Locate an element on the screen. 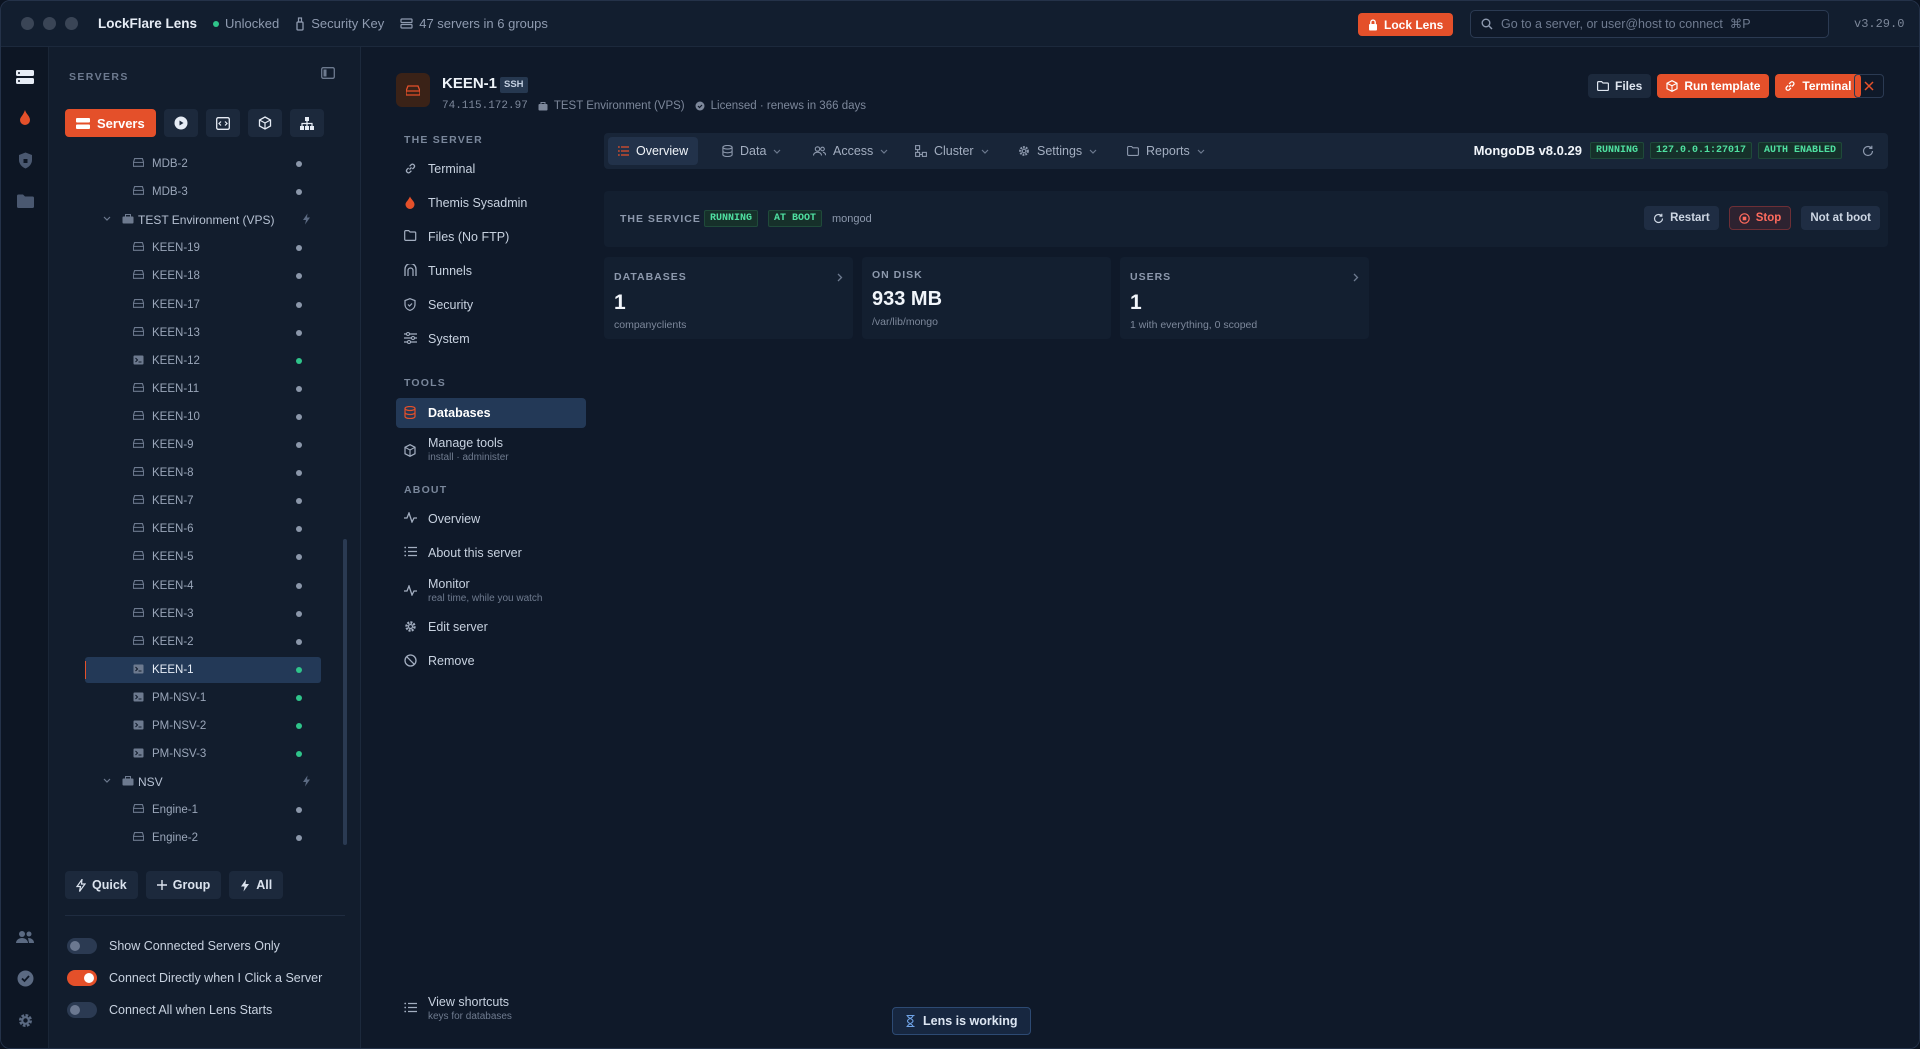 This screenshot has width=1920, height=1049. tree-server-engine-2: Engine-2 is located at coordinates (203, 838).